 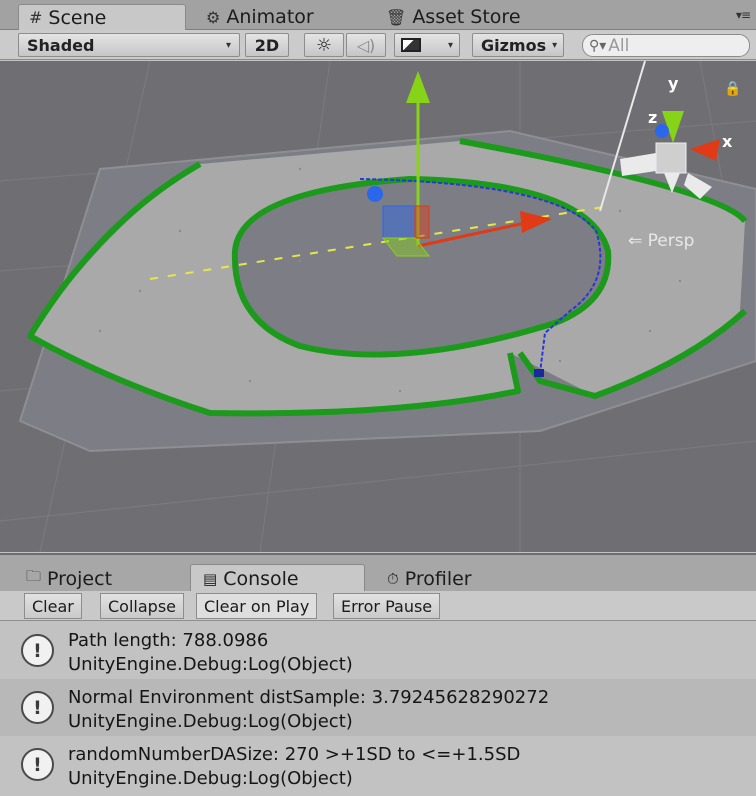 I want to click on tab-console-label: Console, so click(x=261, y=579).